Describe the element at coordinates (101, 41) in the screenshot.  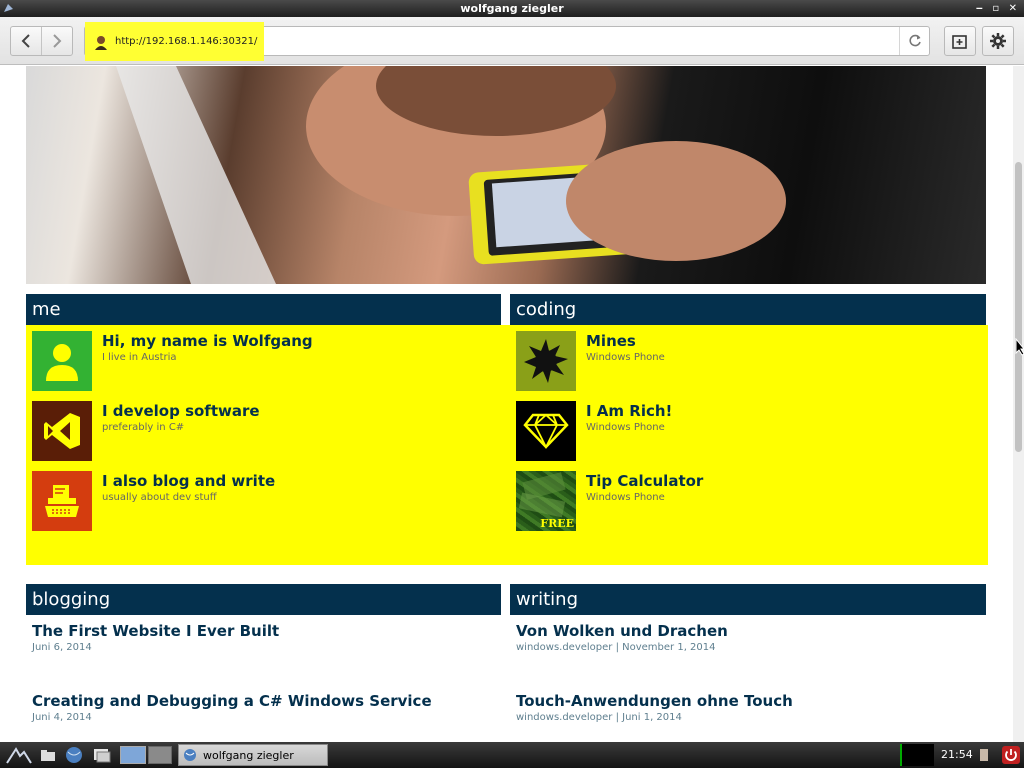
I see `site-favicon-icon` at that location.